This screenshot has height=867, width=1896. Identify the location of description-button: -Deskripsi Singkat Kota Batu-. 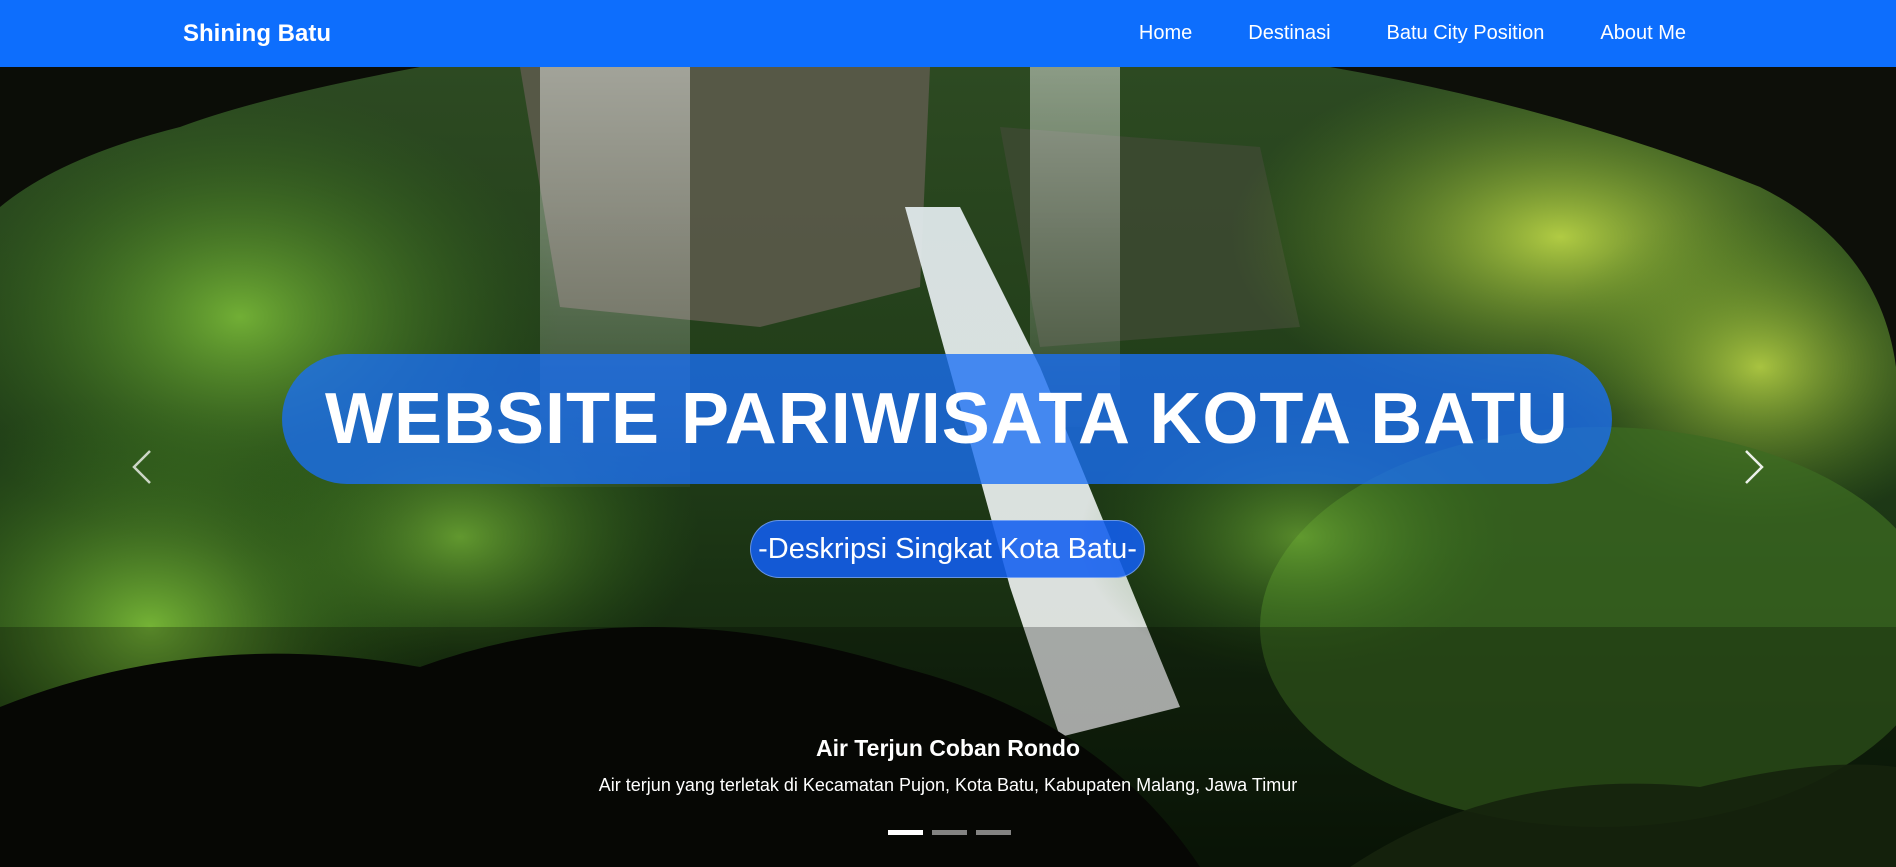
(947, 549).